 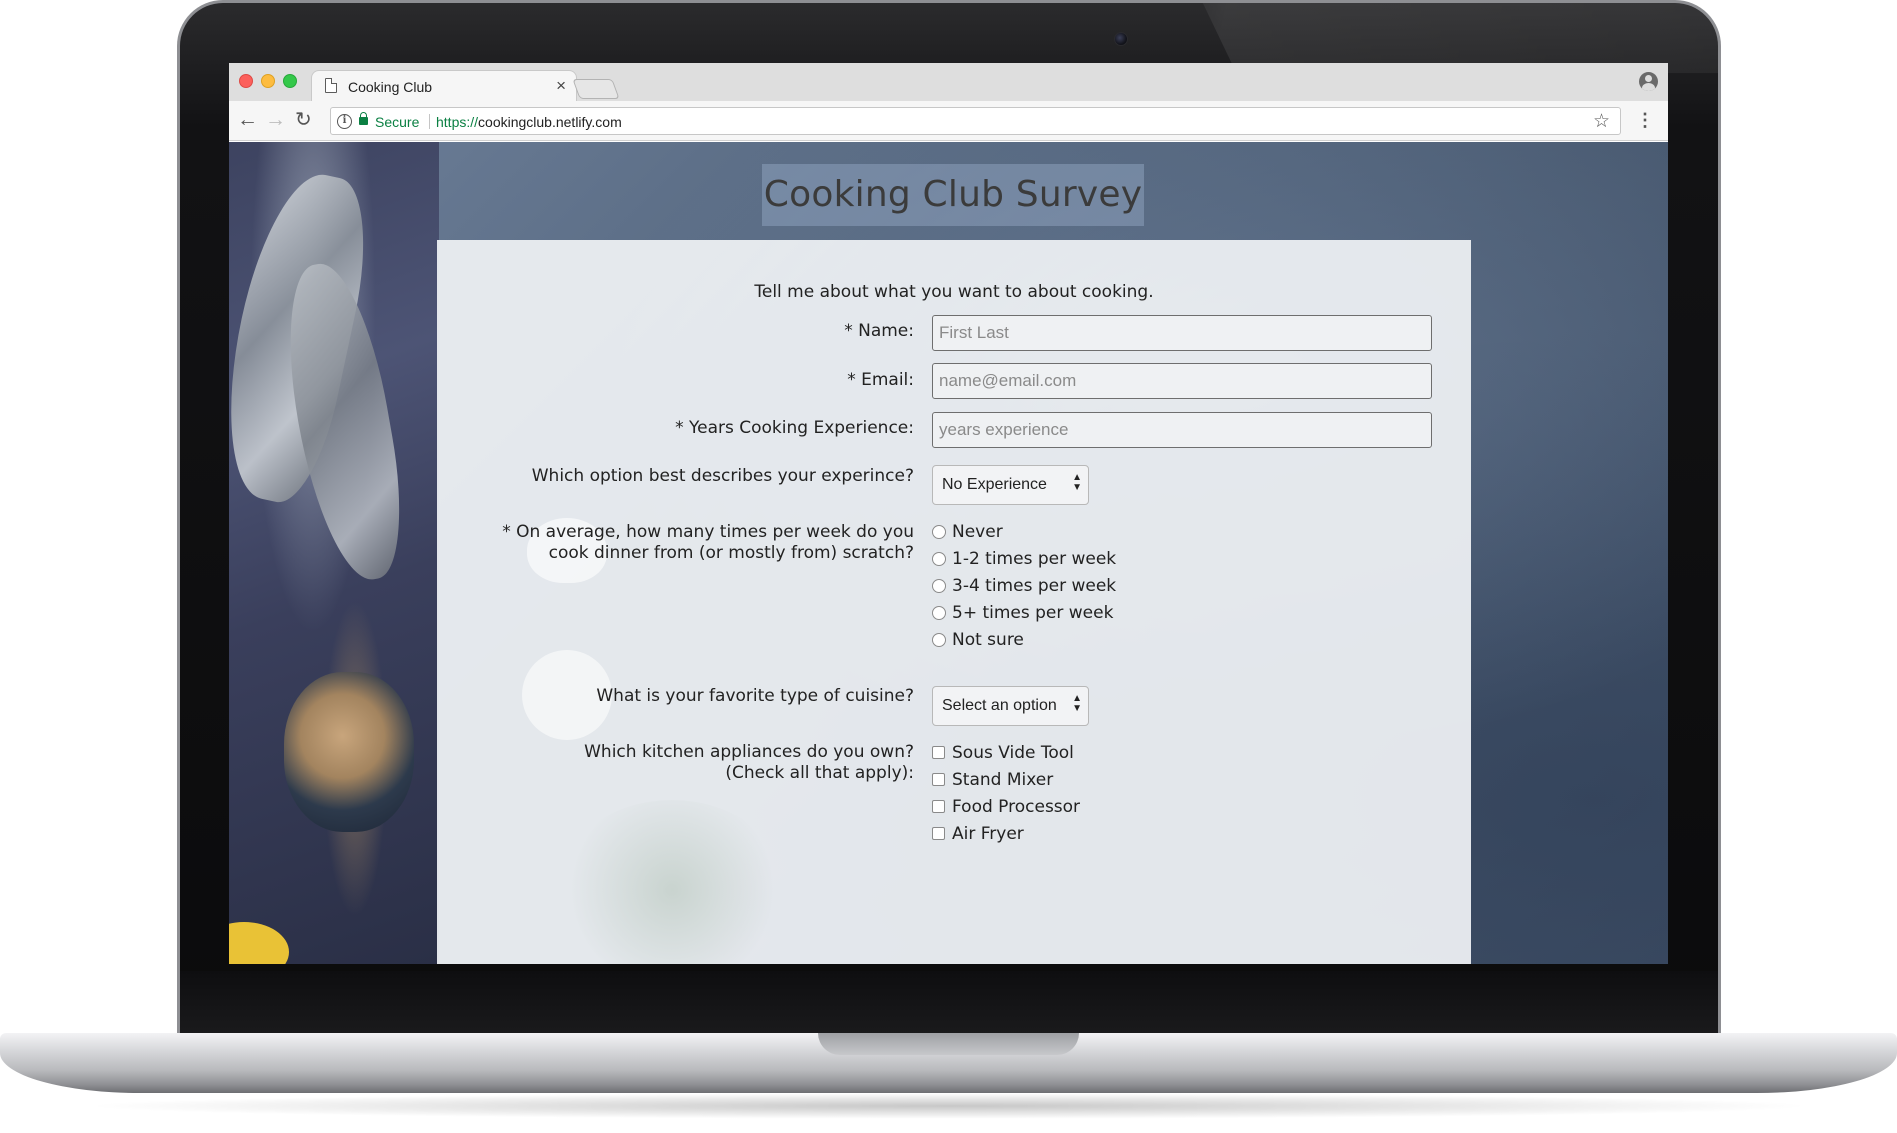 What do you see at coordinates (429, 121) in the screenshot?
I see `address-separator` at bounding box center [429, 121].